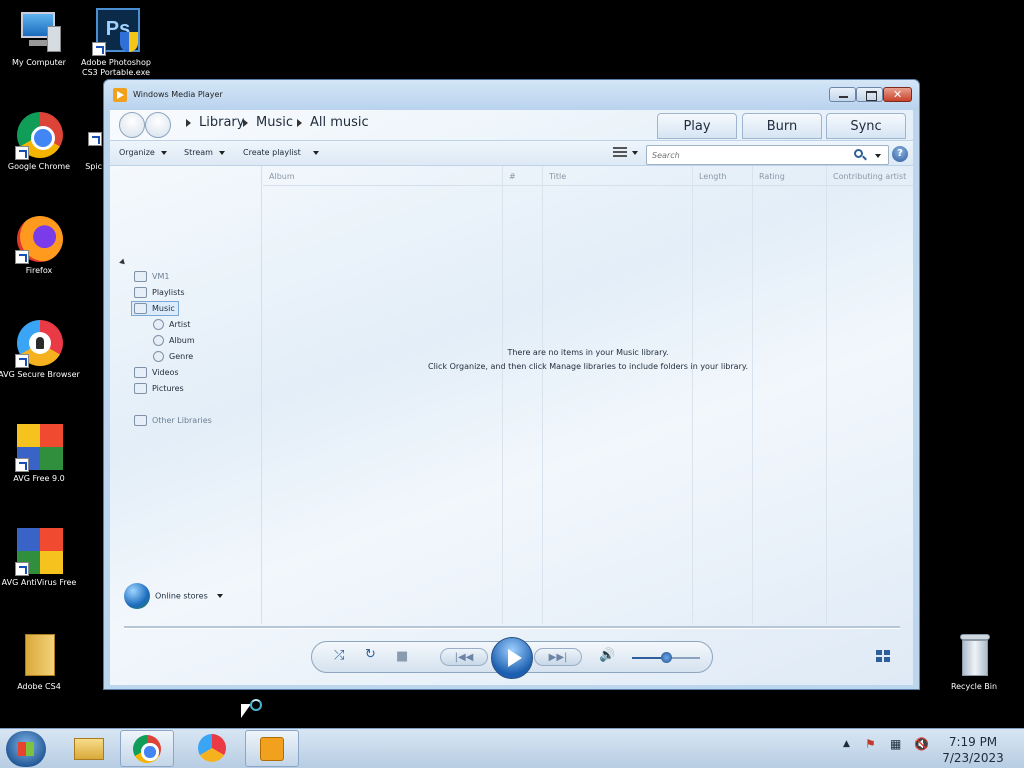 The height and width of the screenshot is (768, 1024). I want to click on column-header-title: Title, so click(557, 176).